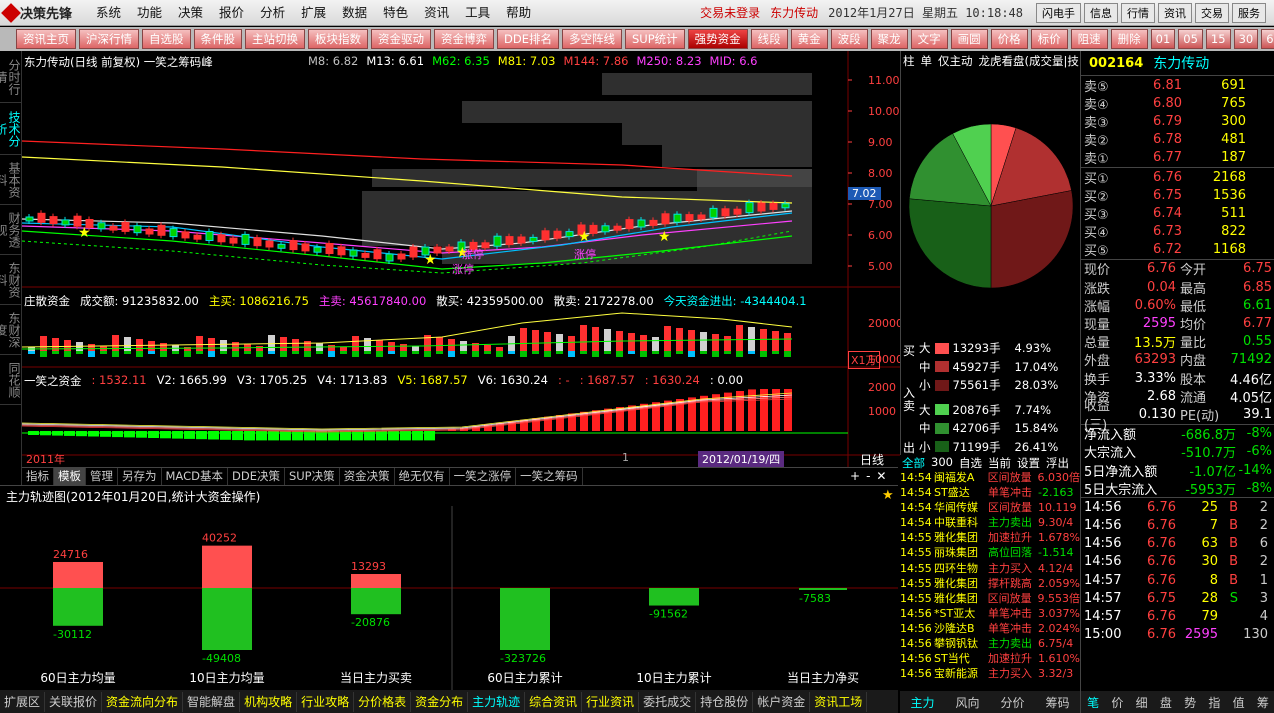 The width and height of the screenshot is (1274, 713). I want to click on top-button-2: 行情, so click(1138, 12).